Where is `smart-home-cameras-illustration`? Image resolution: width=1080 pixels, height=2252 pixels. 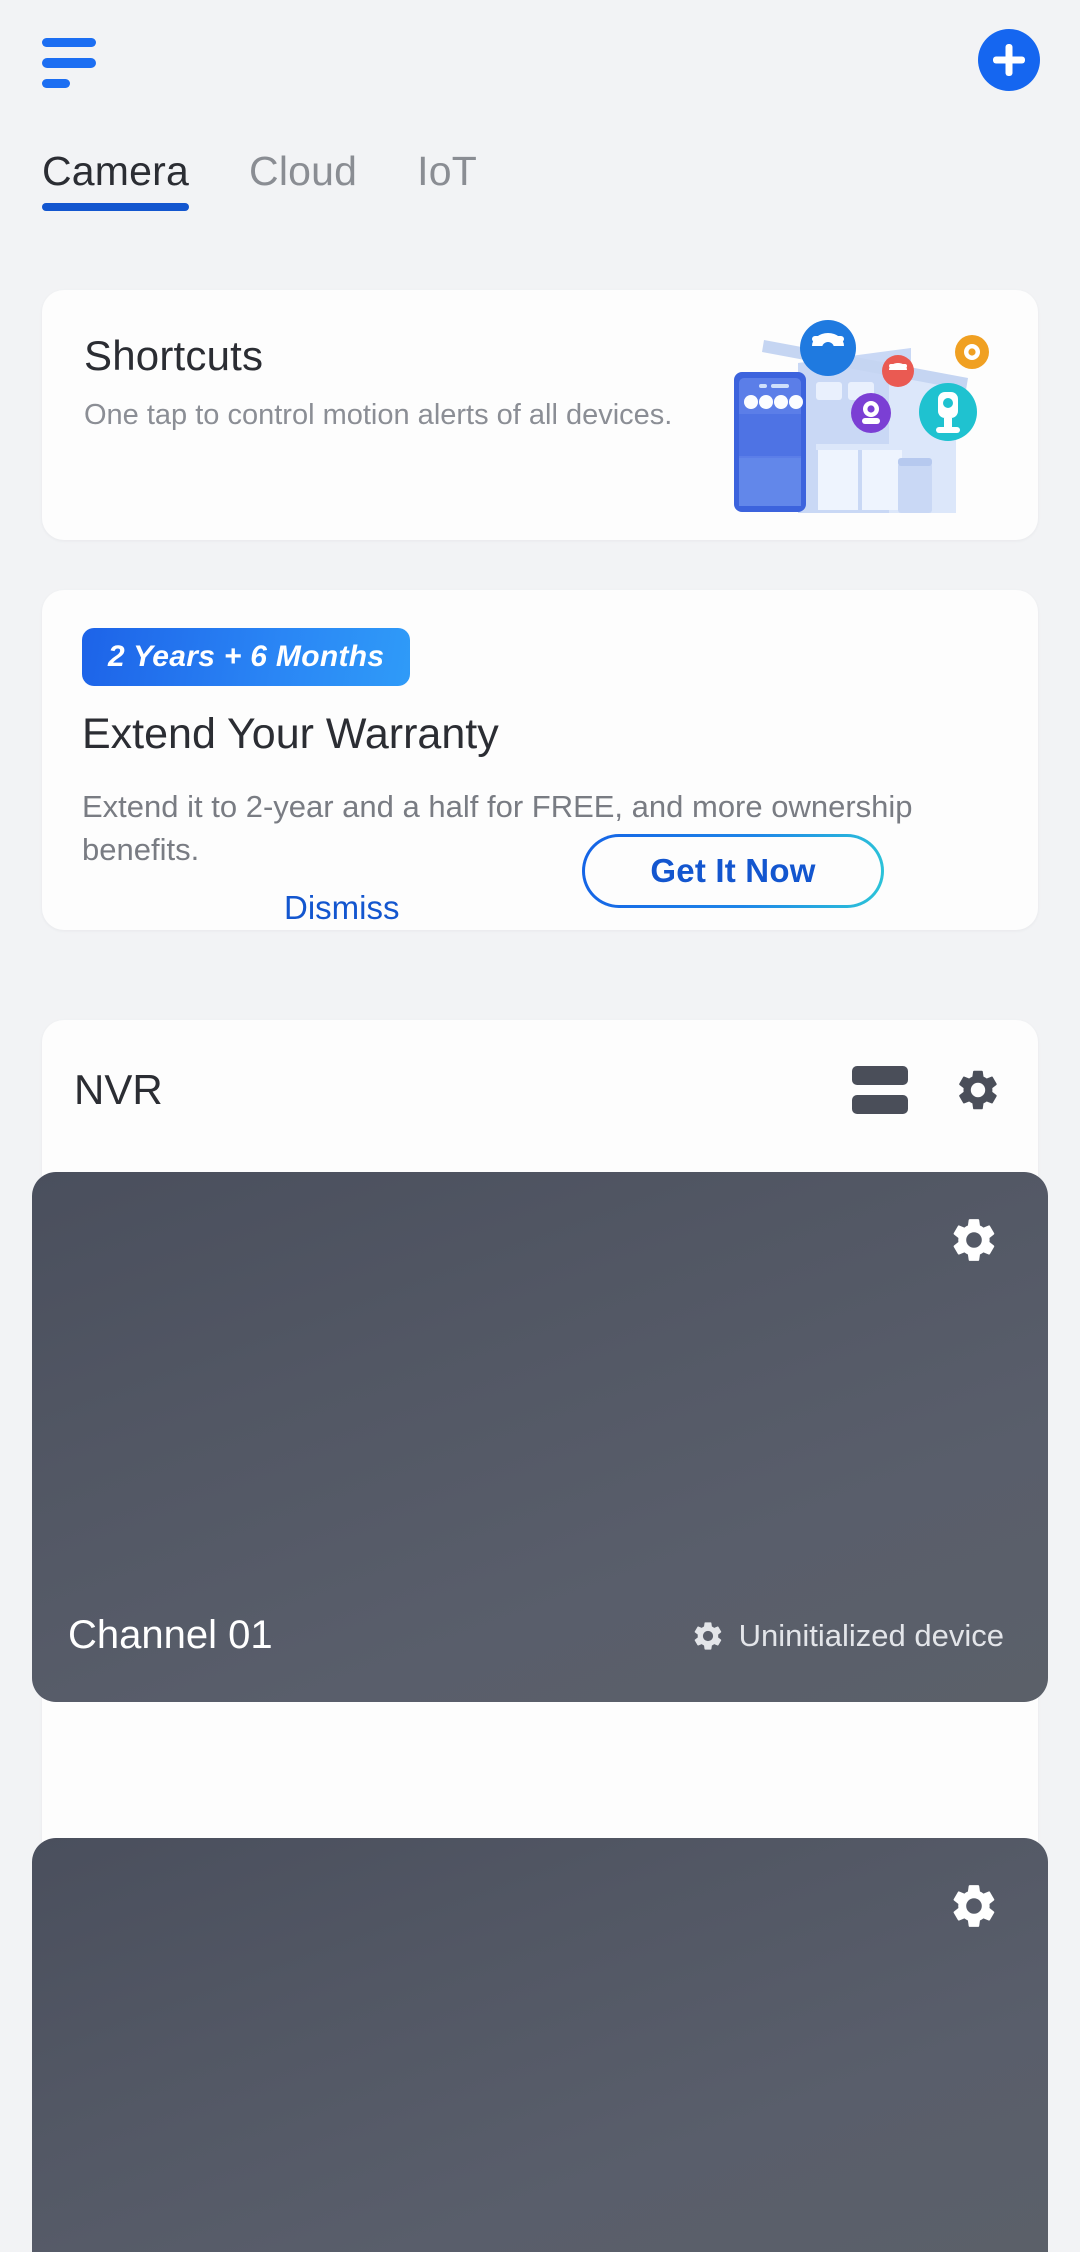
smart-home-cameras-illustration is located at coordinates (861, 415).